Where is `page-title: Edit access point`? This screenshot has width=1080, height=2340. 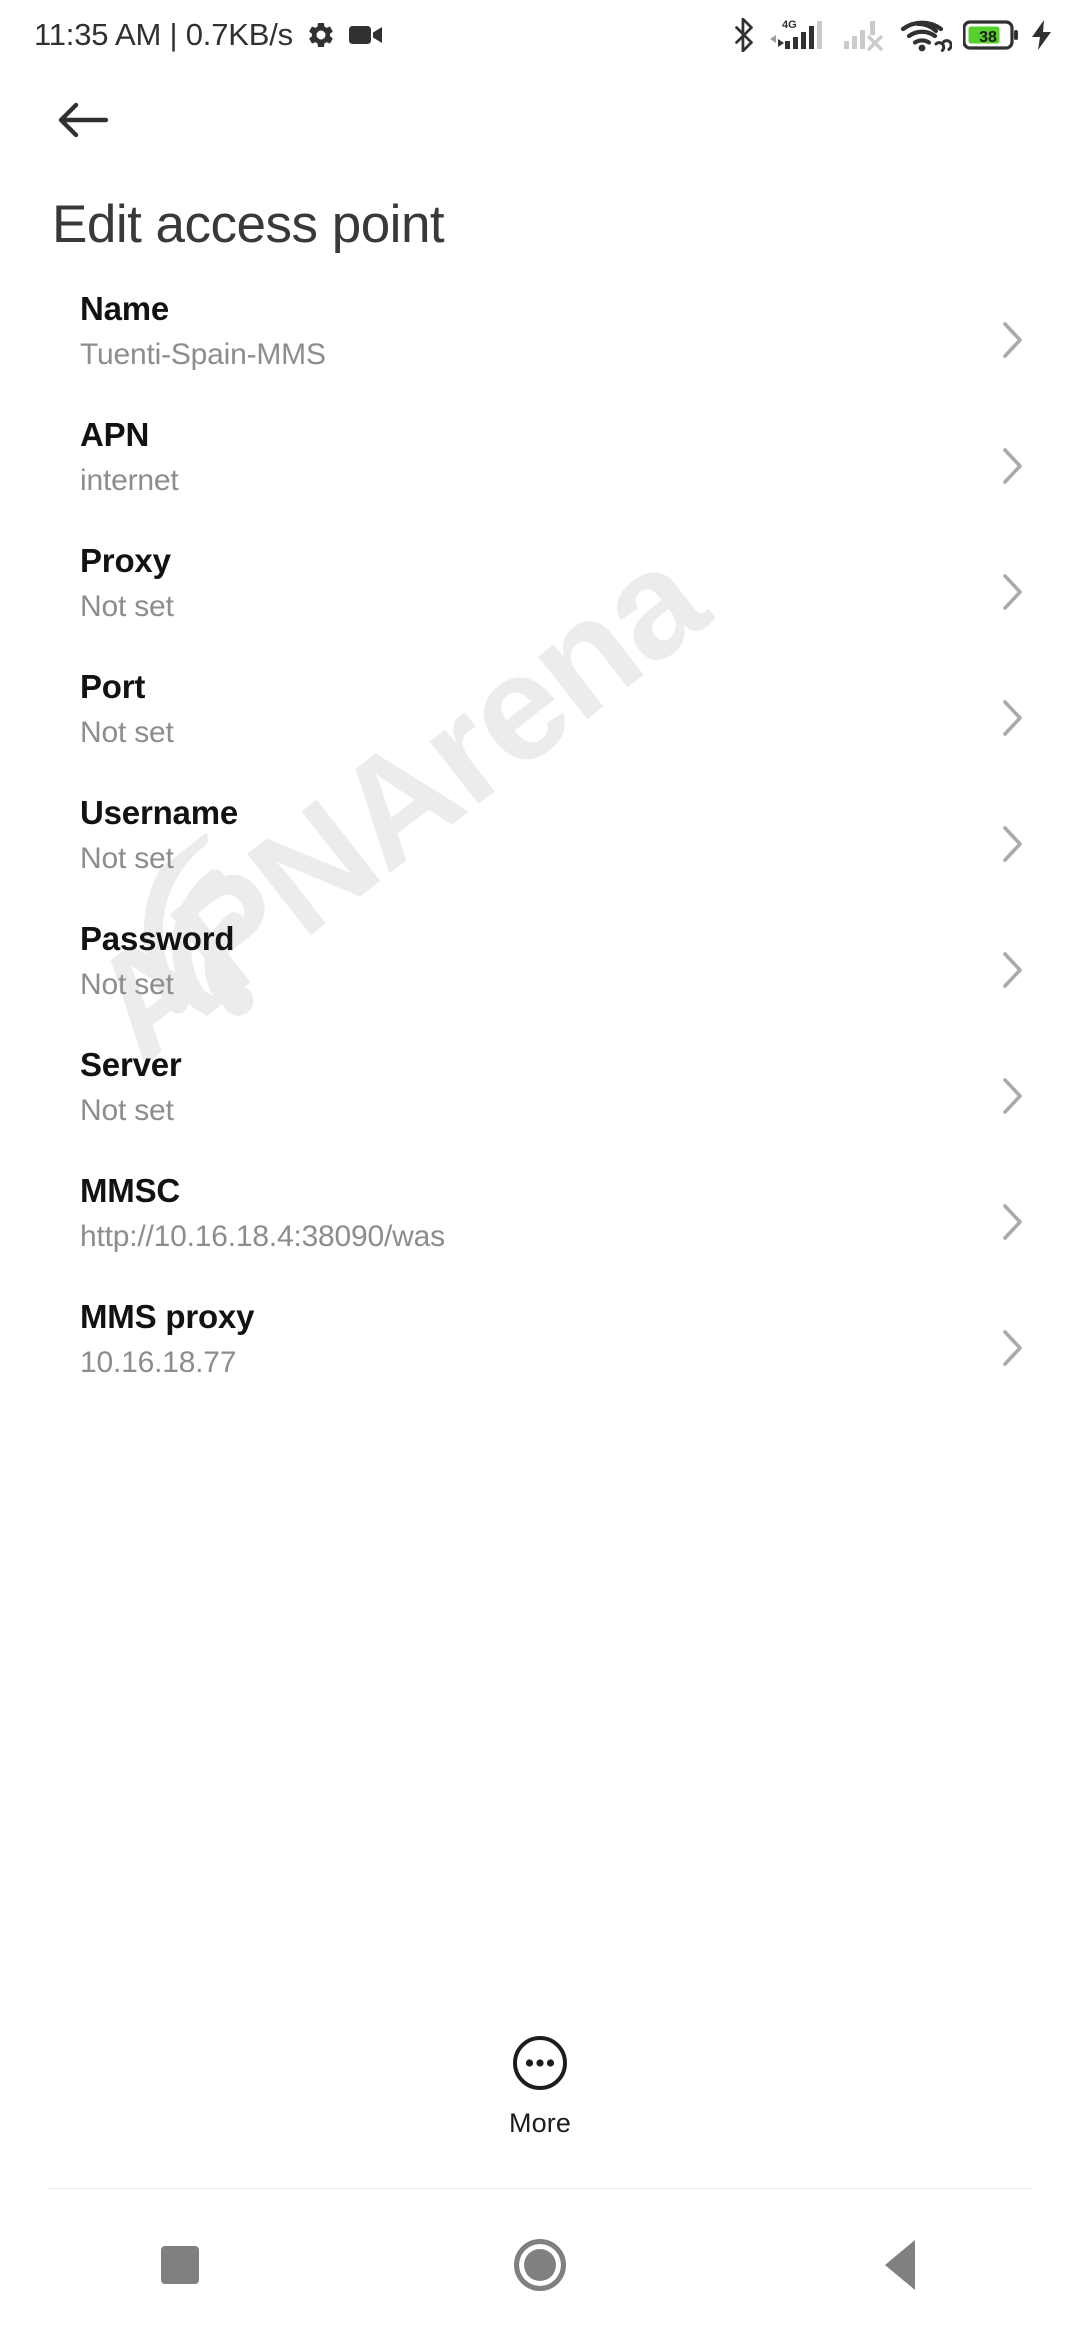
page-title: Edit access point is located at coordinates (248, 224).